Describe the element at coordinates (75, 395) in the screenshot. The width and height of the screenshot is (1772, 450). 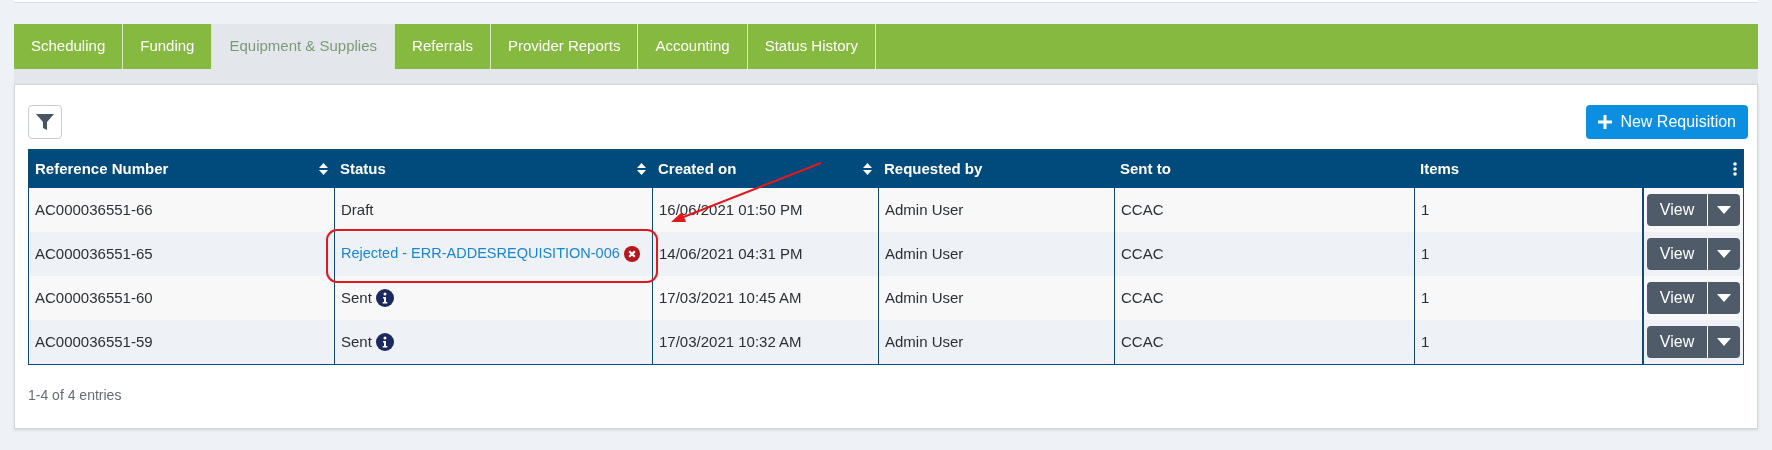
I see `entries-count: 1-4 of 4 entries` at that location.